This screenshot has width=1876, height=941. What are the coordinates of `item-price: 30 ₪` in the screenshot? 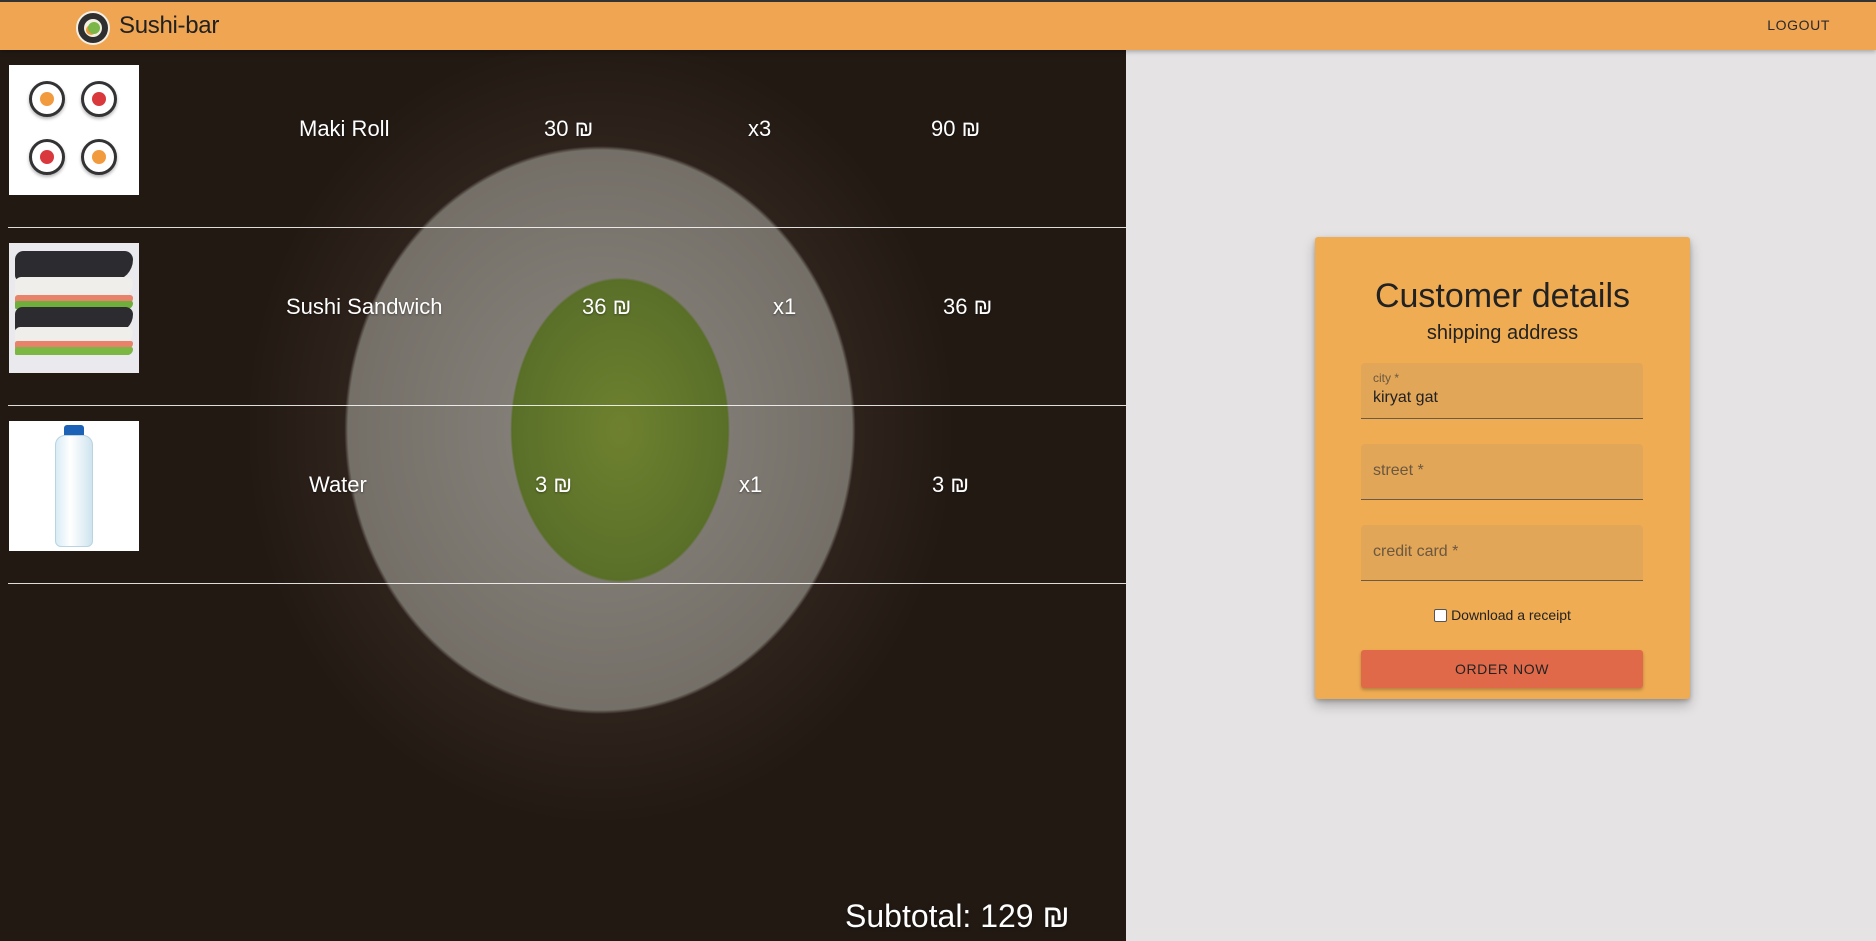 It's located at (569, 128).